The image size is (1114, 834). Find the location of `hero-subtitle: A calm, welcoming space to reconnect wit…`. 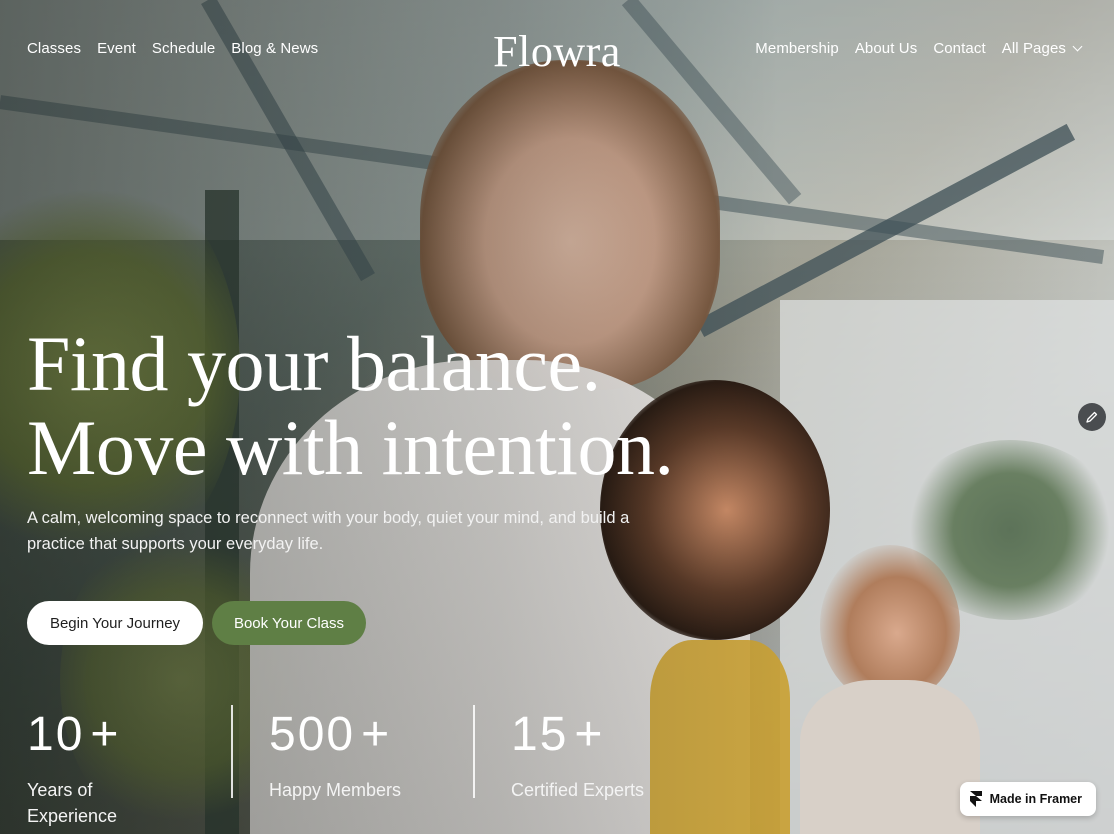

hero-subtitle: A calm, welcoming space to reconnect wit… is located at coordinates (328, 531).